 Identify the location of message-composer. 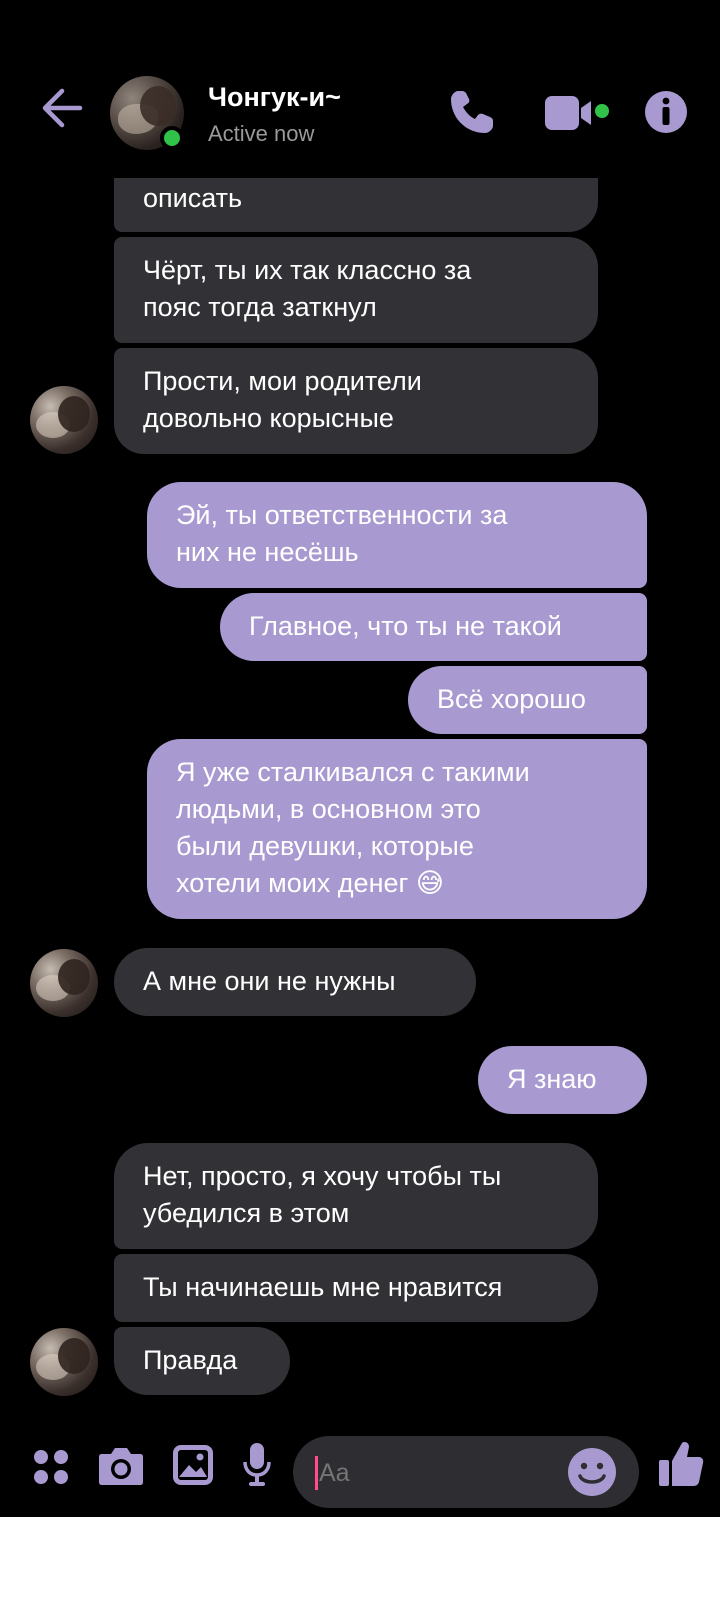
(360, 1464).